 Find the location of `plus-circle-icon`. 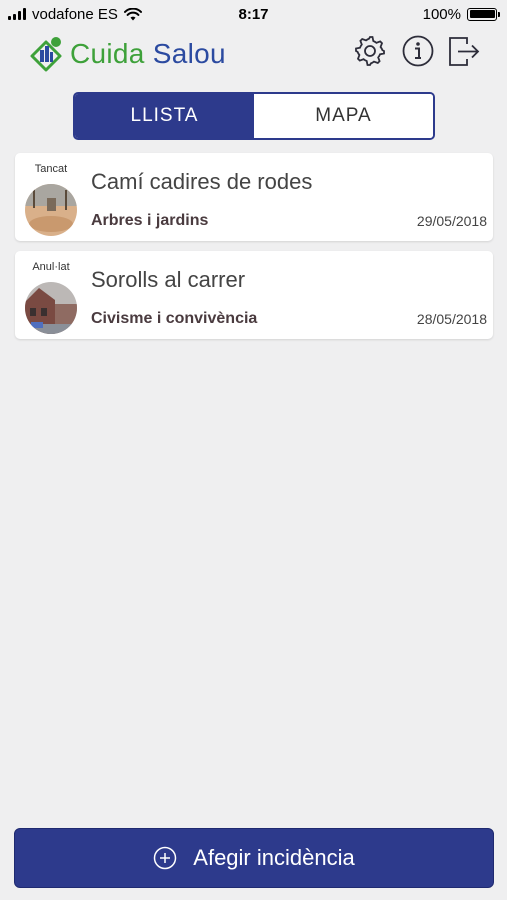

plus-circle-icon is located at coordinates (165, 858).